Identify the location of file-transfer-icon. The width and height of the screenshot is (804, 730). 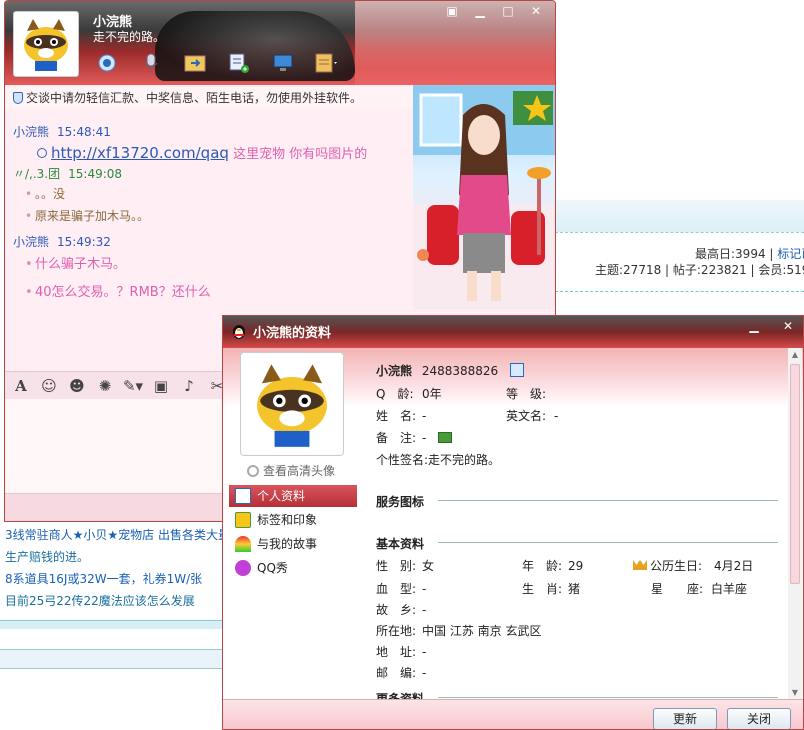
(195, 63).